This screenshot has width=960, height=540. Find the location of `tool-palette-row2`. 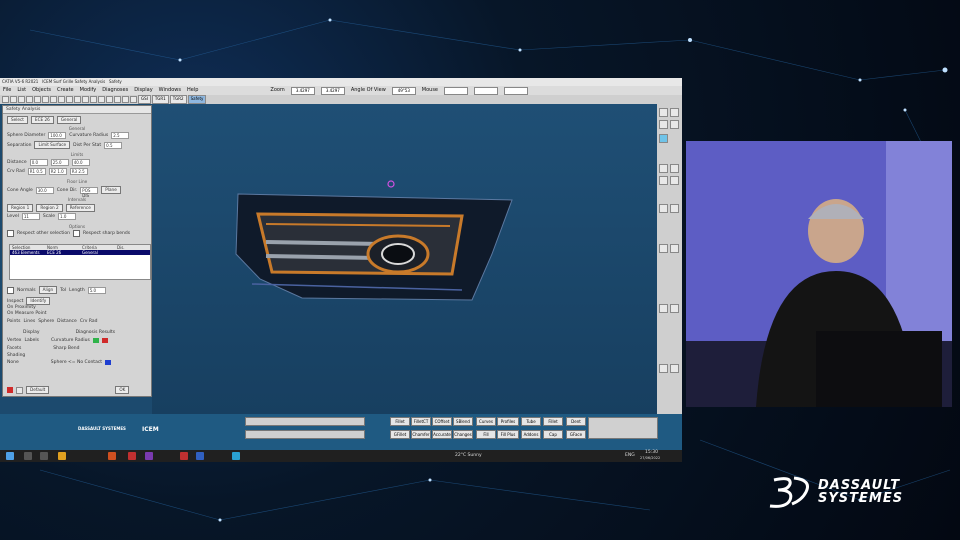

tool-palette-row2 is located at coordinates (305, 434).